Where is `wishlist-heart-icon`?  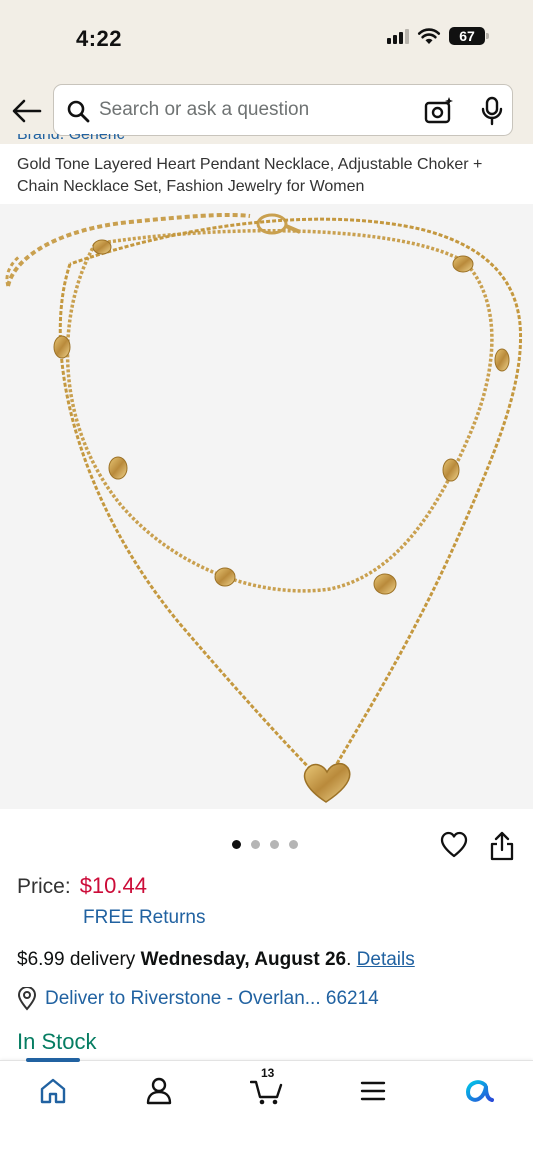
wishlist-heart-icon is located at coordinates (454, 845).